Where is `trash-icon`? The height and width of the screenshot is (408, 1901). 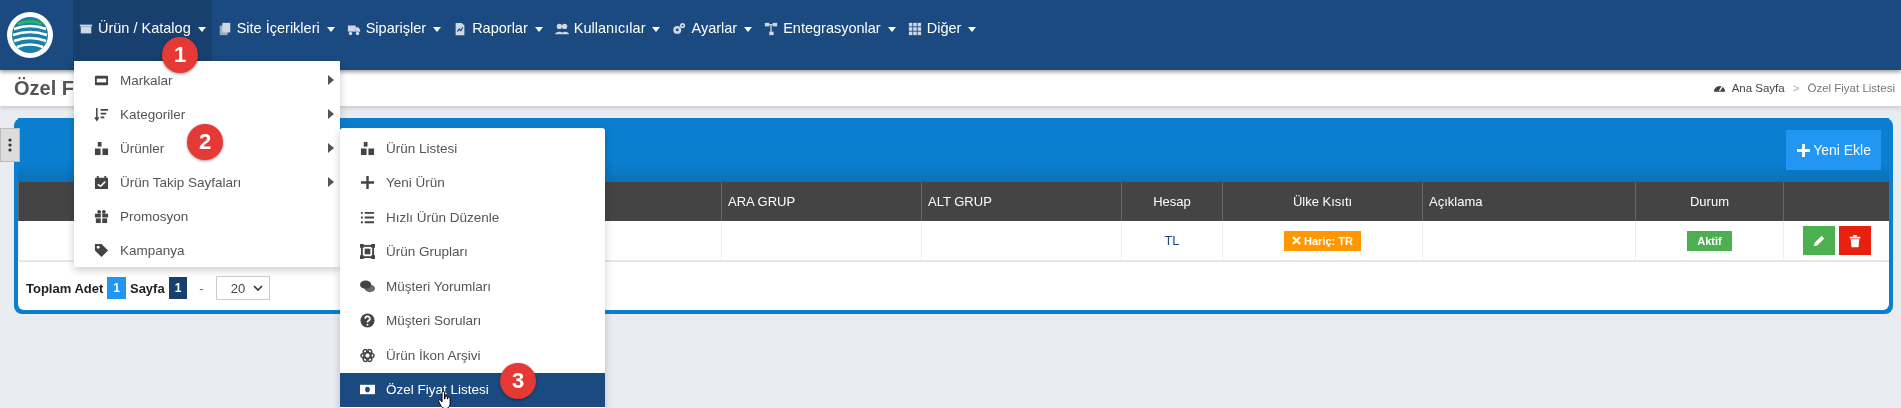 trash-icon is located at coordinates (1854, 240).